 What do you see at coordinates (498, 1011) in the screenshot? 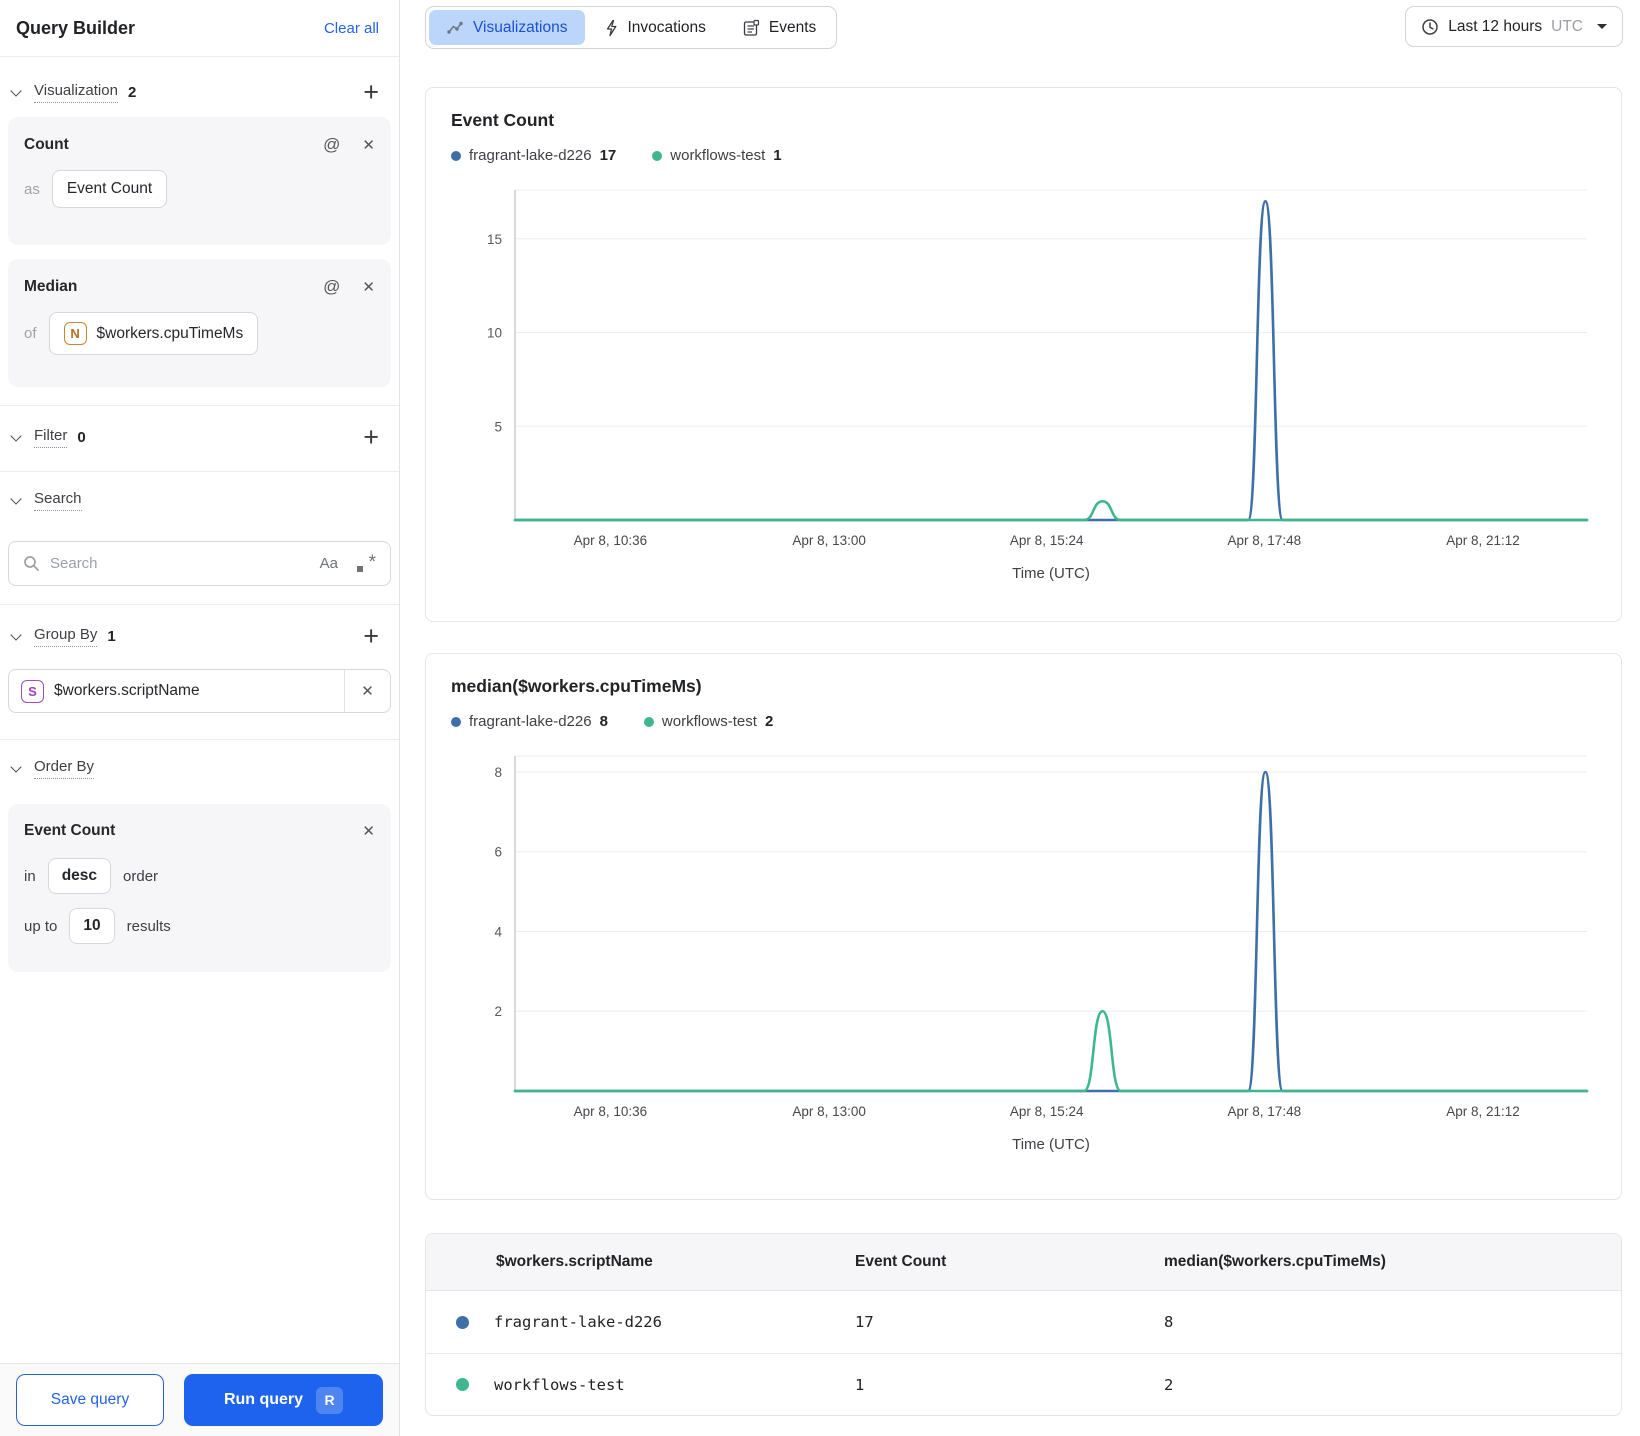
I see `y-tick-label: 2` at bounding box center [498, 1011].